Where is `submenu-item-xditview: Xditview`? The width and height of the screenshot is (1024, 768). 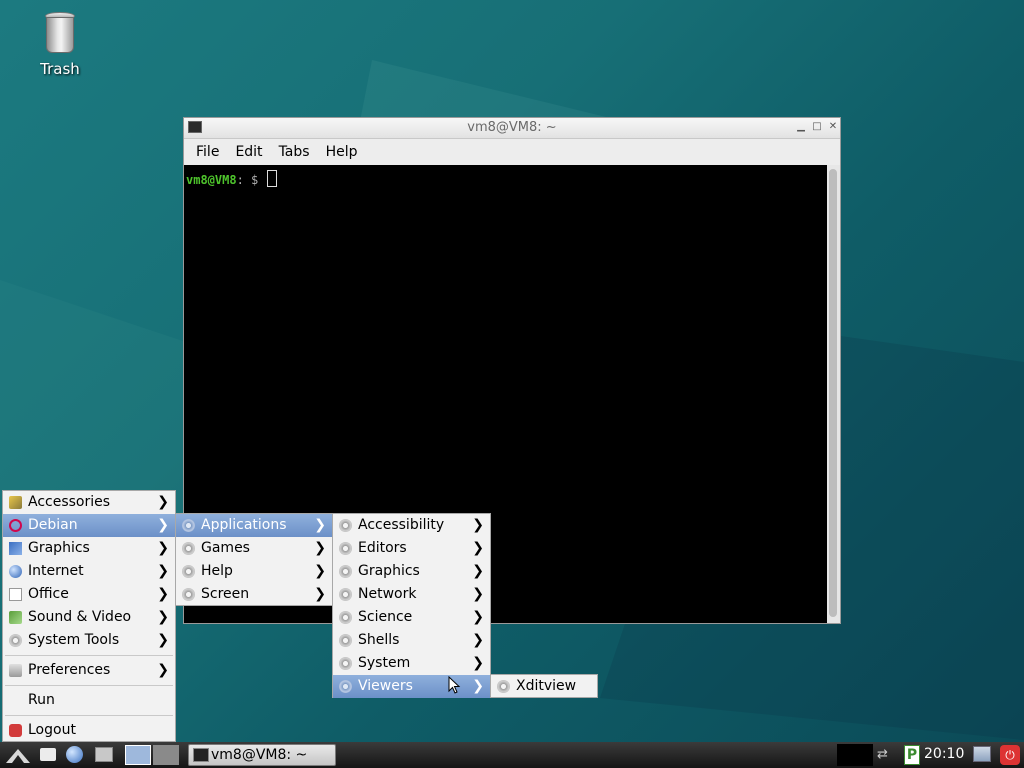
submenu-item-xditview: Xditview is located at coordinates (544, 686).